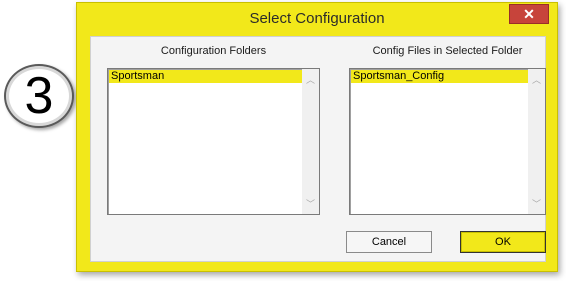 The image size is (566, 281). Describe the element at coordinates (447, 51) in the screenshot. I see `config-files-label: Config Files in Selected Folder` at that location.